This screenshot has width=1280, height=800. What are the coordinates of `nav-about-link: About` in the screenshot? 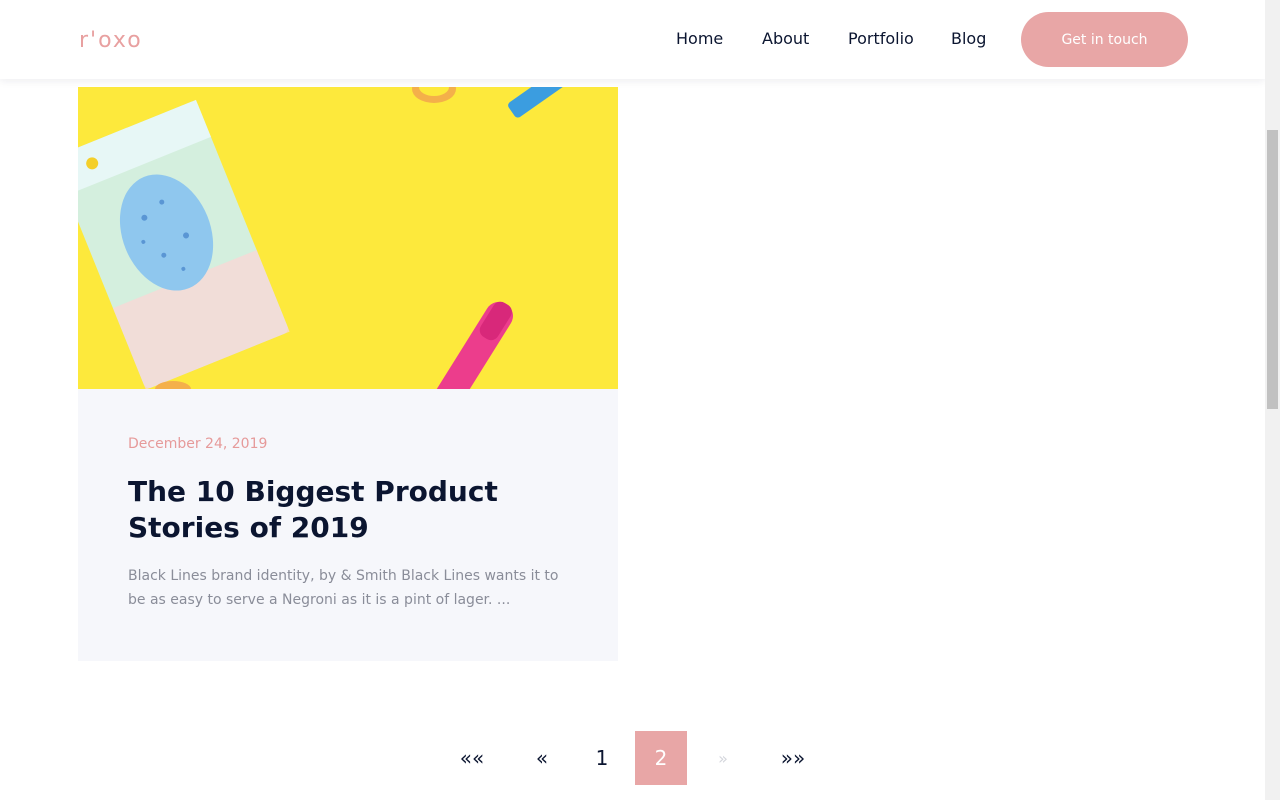 It's located at (785, 39).